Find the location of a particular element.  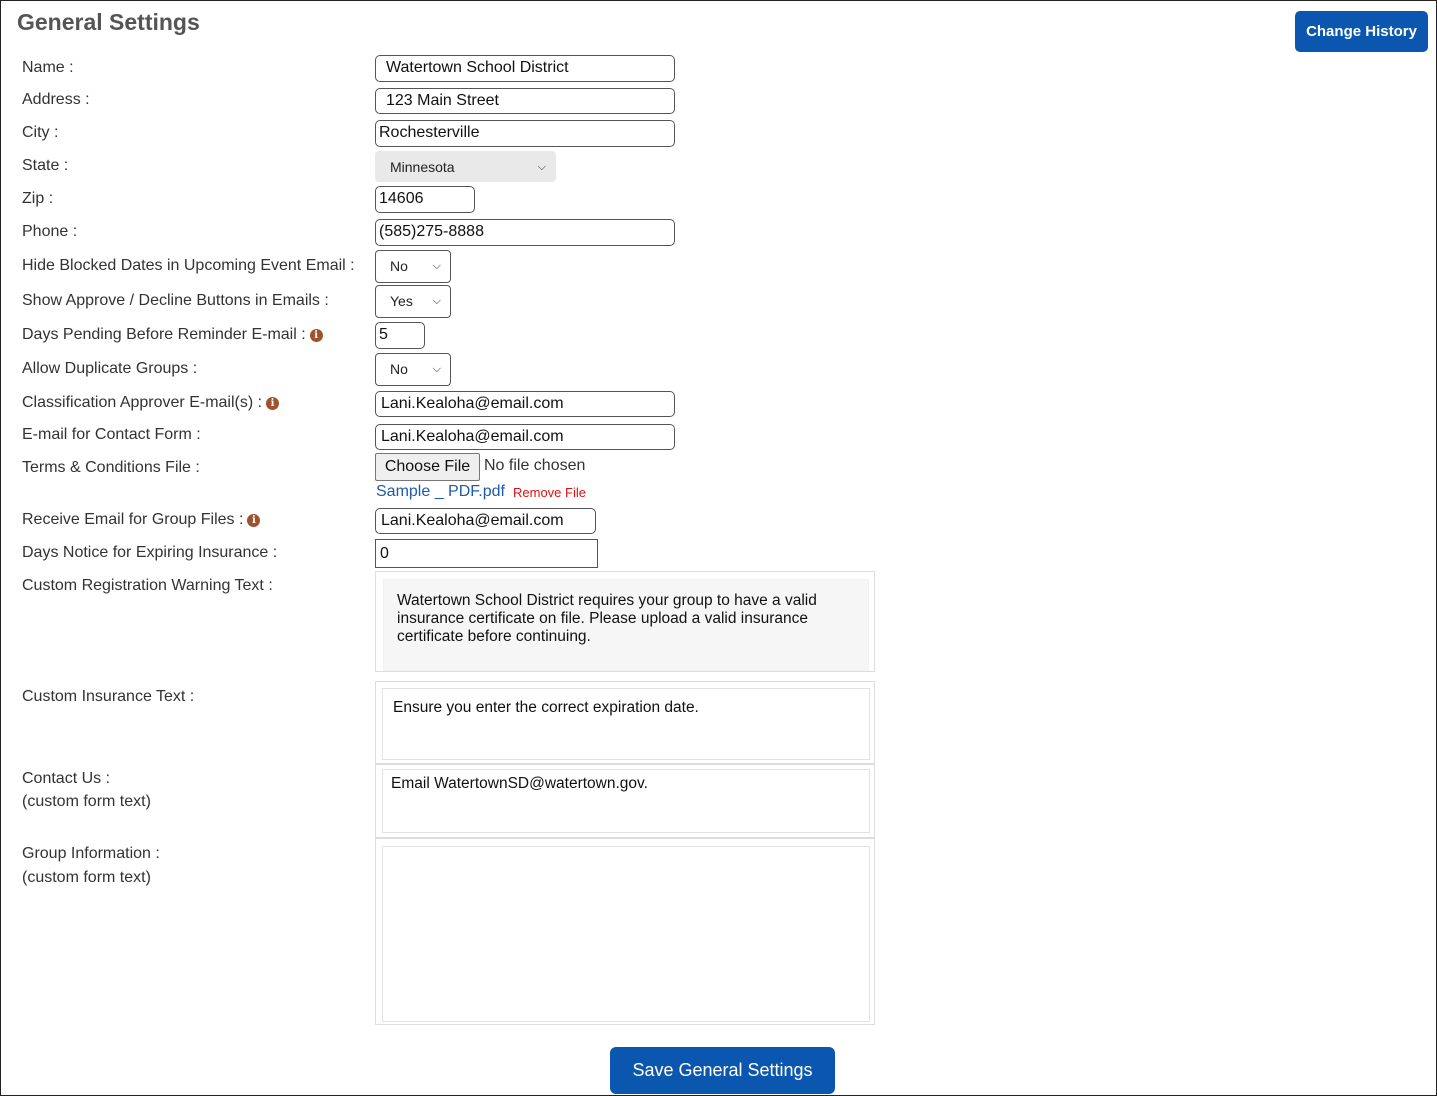

contact-us-sublabel: (custom form text) is located at coordinates (86, 801).